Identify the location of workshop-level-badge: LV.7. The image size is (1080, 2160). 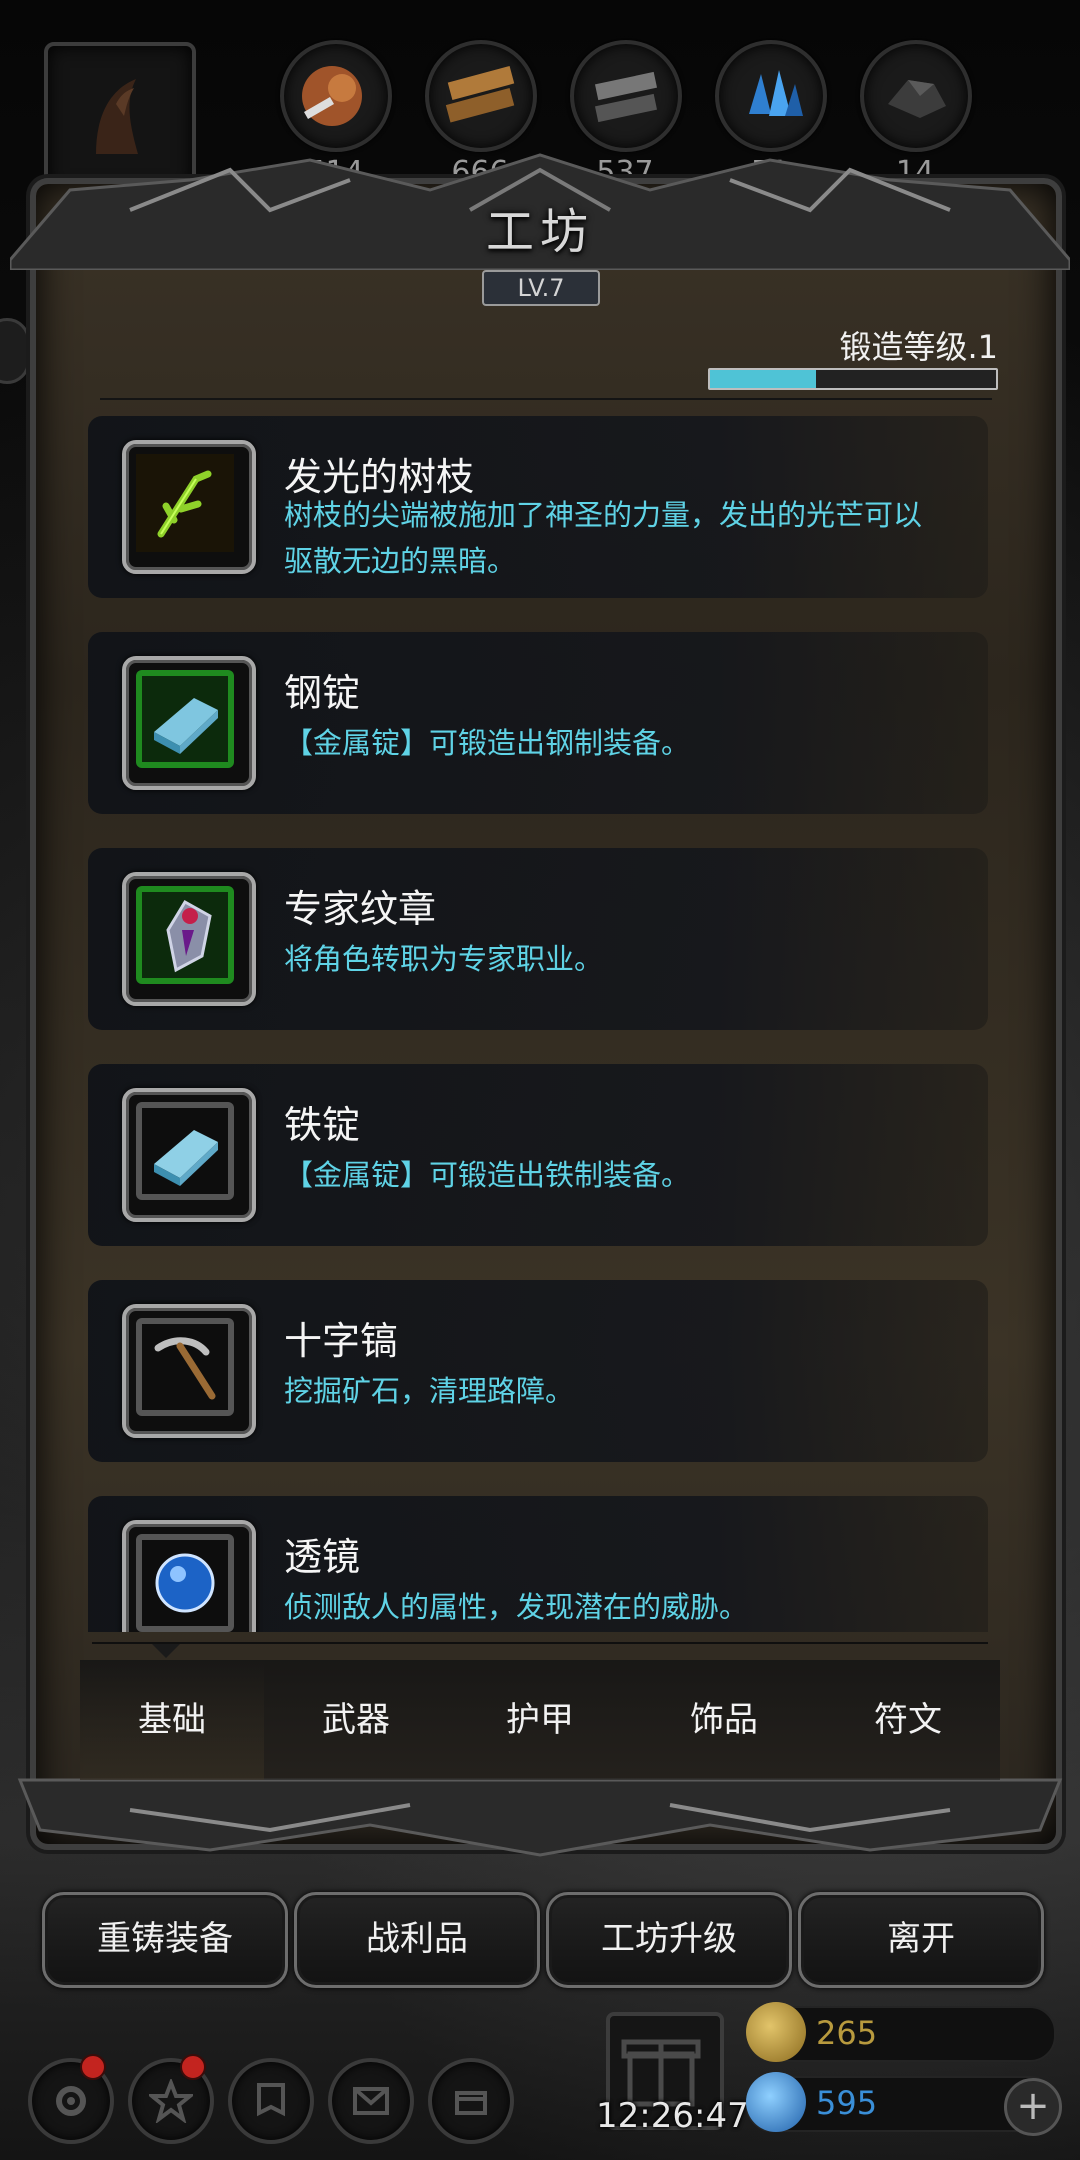
(541, 288).